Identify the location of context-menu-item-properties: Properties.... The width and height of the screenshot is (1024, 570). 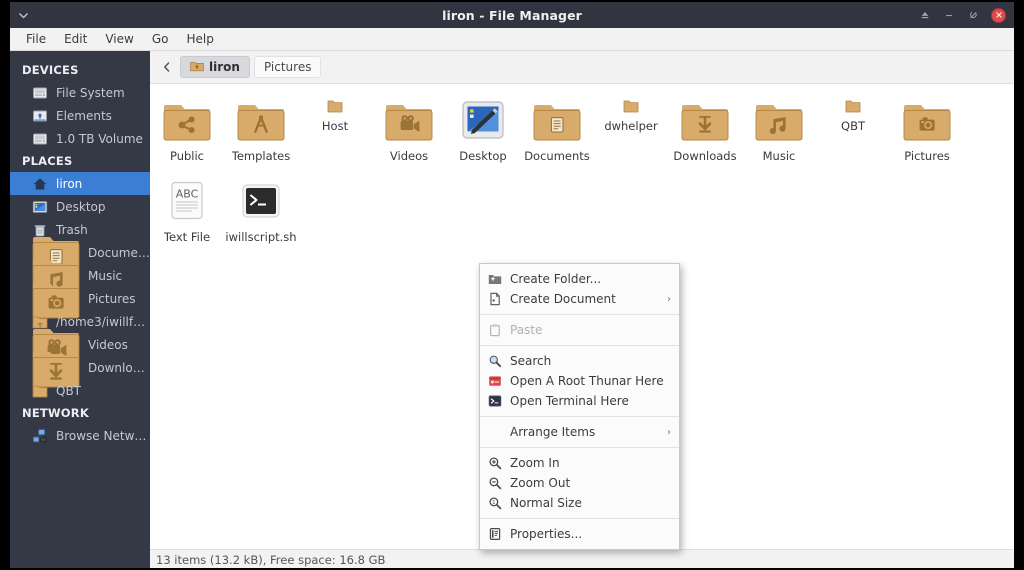
(579, 534).